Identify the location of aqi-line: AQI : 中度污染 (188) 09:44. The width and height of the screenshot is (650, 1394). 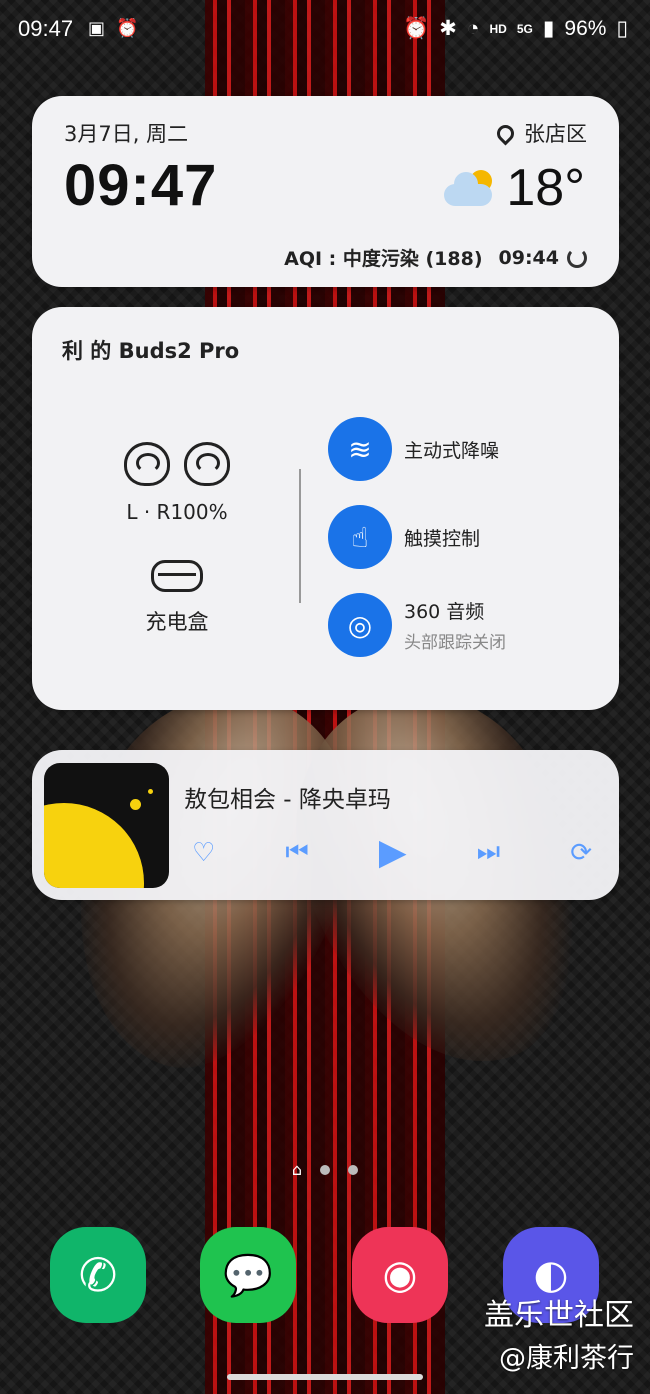
(435, 257).